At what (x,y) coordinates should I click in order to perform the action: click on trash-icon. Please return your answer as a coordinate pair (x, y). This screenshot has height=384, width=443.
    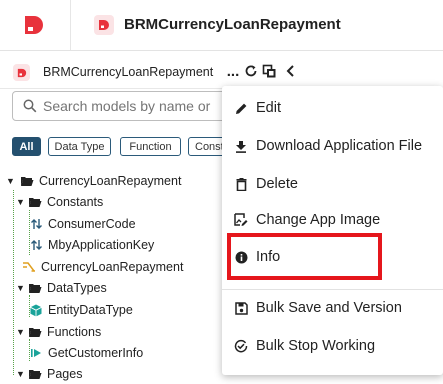
    Looking at the image, I should click on (241, 184).